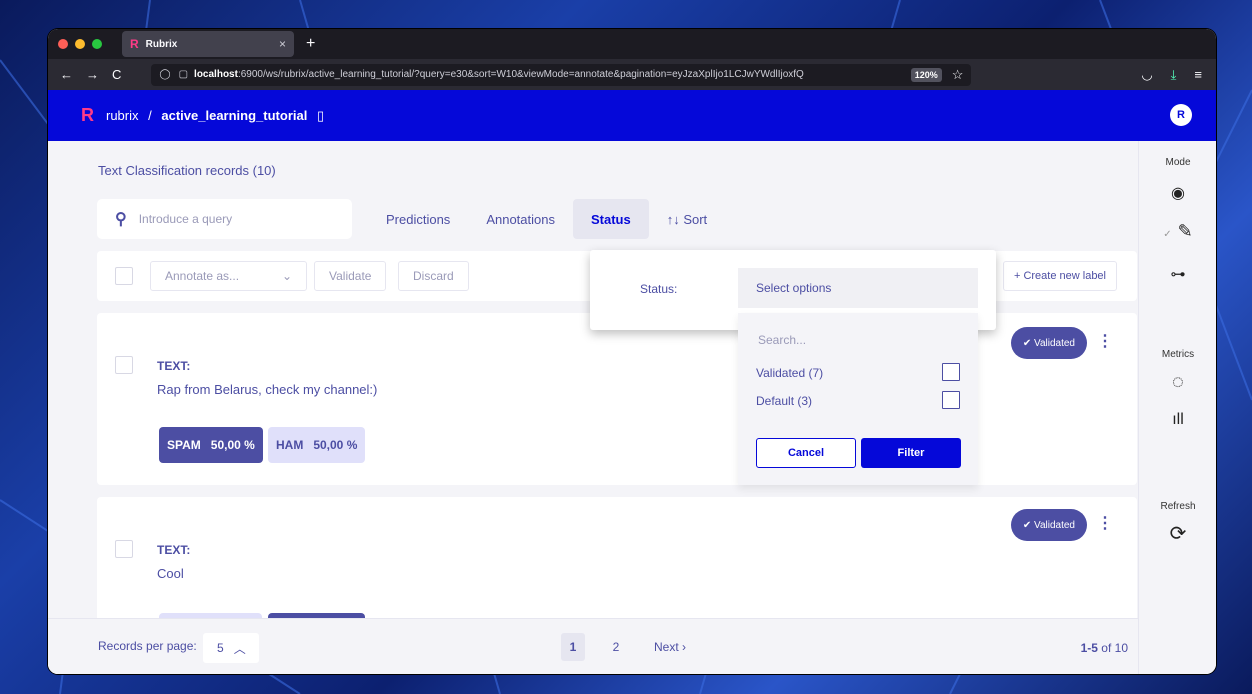  What do you see at coordinates (183, 74) in the screenshot?
I see `page-icon: ▢` at bounding box center [183, 74].